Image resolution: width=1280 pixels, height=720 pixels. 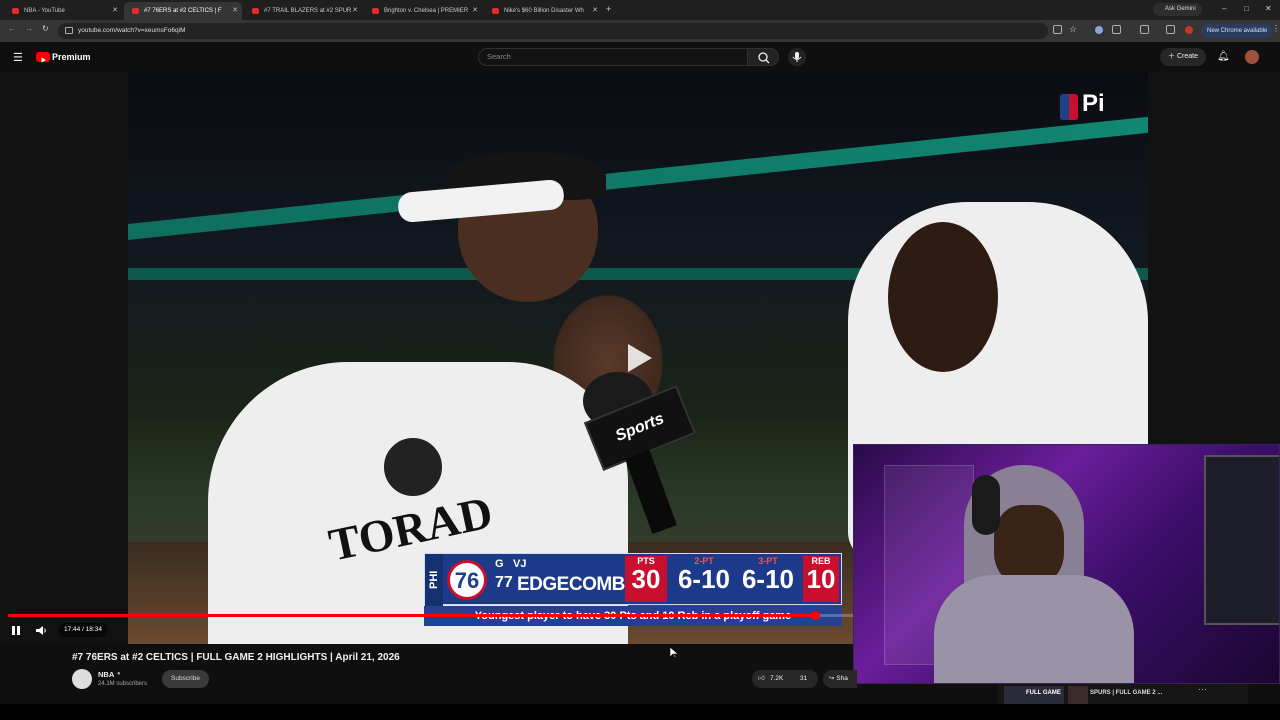 I want to click on more-options-icon: ⋯, so click(x=1202, y=689).